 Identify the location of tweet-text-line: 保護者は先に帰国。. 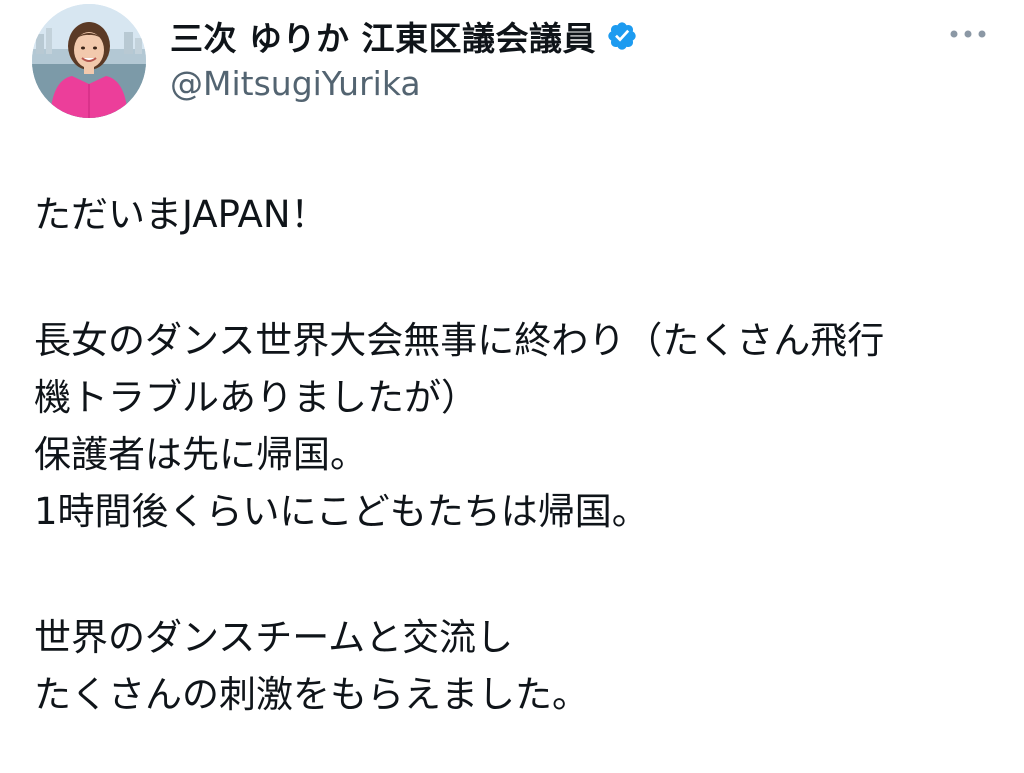
(200, 454).